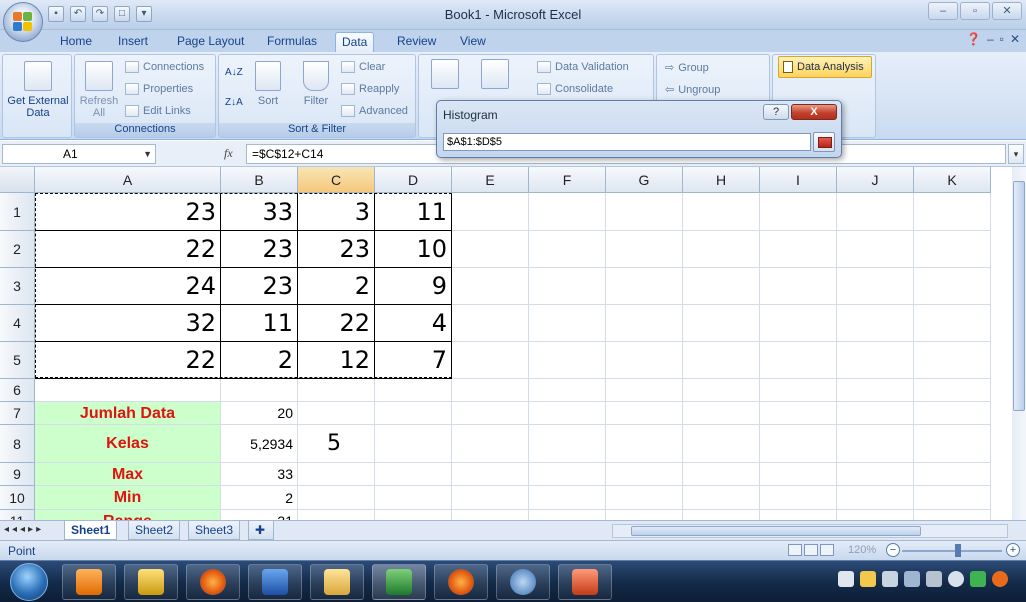  I want to click on advanced-button: Advanced, so click(374, 111).